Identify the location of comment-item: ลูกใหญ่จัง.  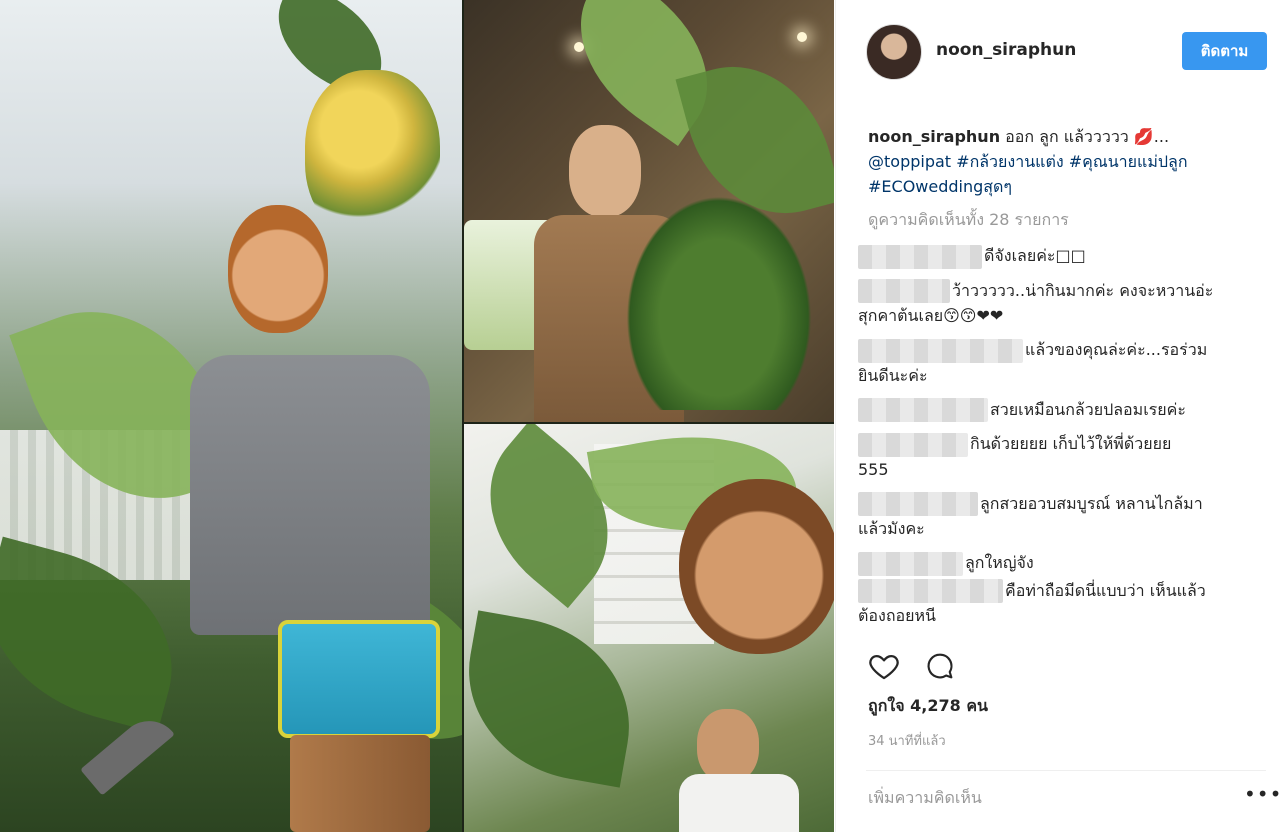
(1058, 563).